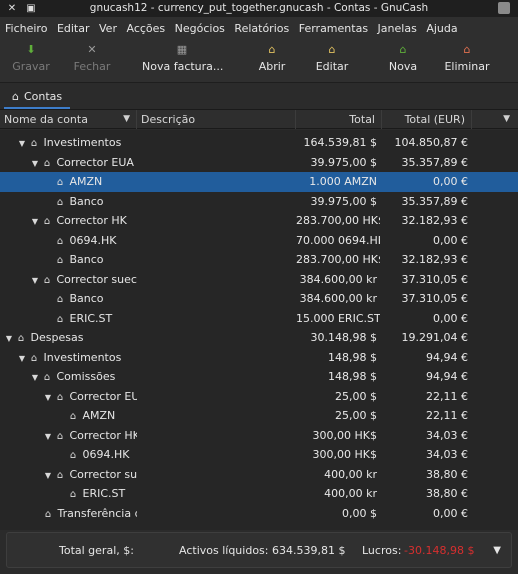 The image size is (518, 574). I want to click on open-button: ⌂ Abrir, so click(272, 61).